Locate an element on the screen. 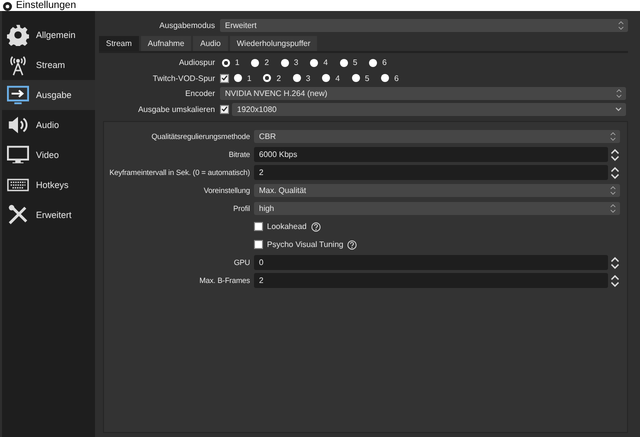 Image resolution: width=640 pixels, height=437 pixels. field-label: Encoder is located at coordinates (200, 93).